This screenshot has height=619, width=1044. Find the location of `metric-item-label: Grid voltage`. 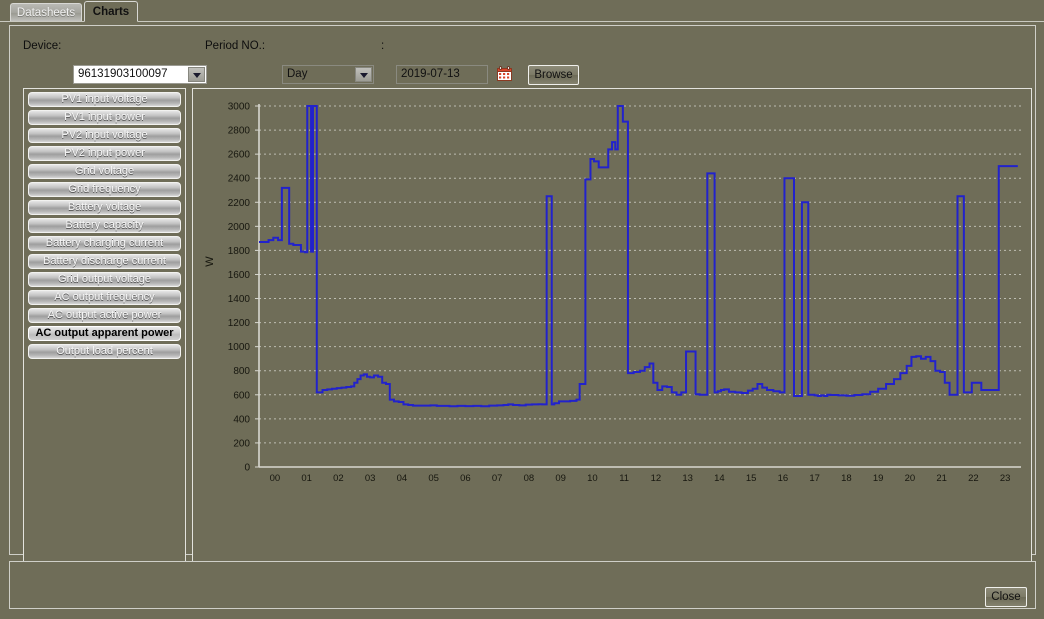

metric-item-label: Grid voltage is located at coordinates (104, 171).